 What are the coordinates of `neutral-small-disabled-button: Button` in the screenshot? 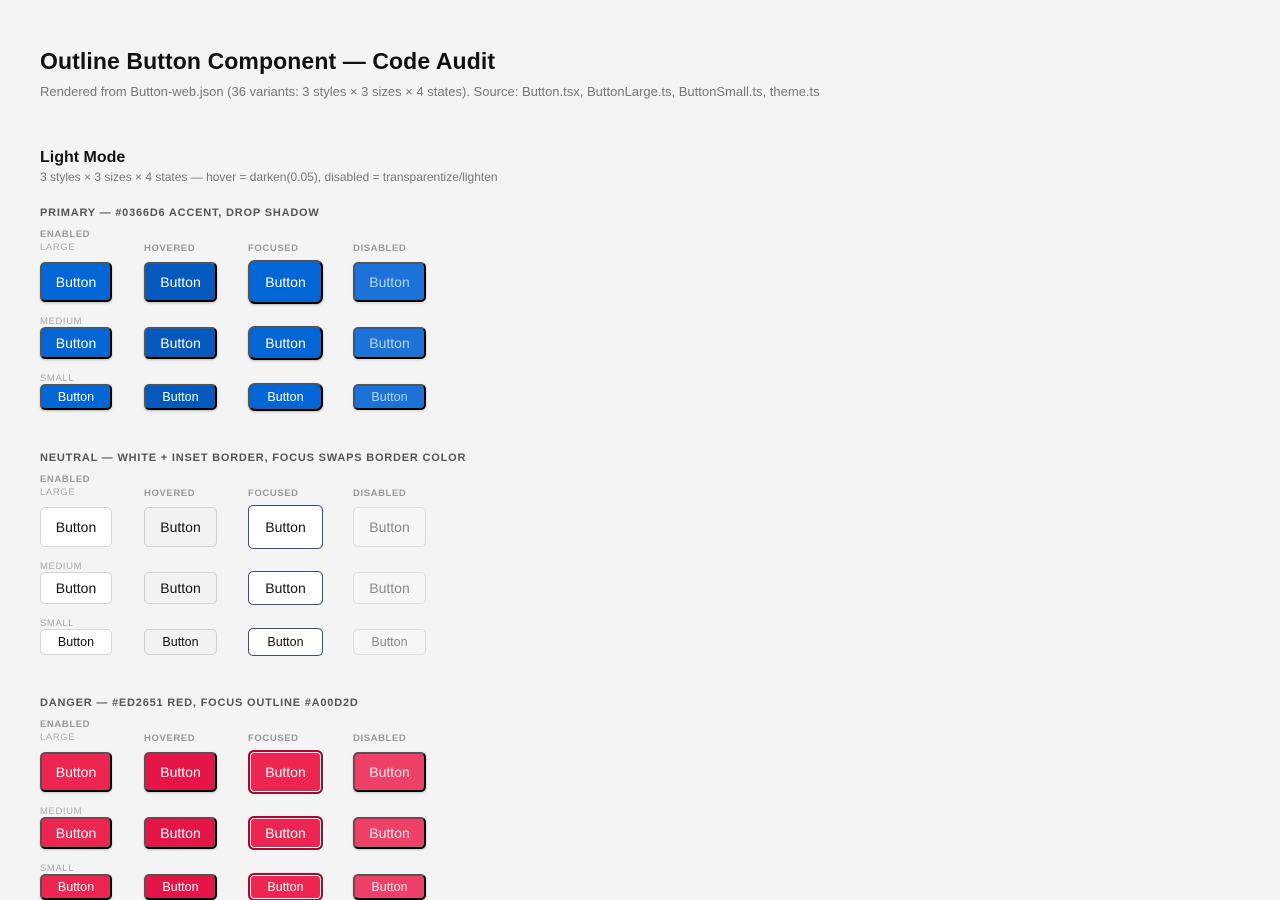 It's located at (389, 642).